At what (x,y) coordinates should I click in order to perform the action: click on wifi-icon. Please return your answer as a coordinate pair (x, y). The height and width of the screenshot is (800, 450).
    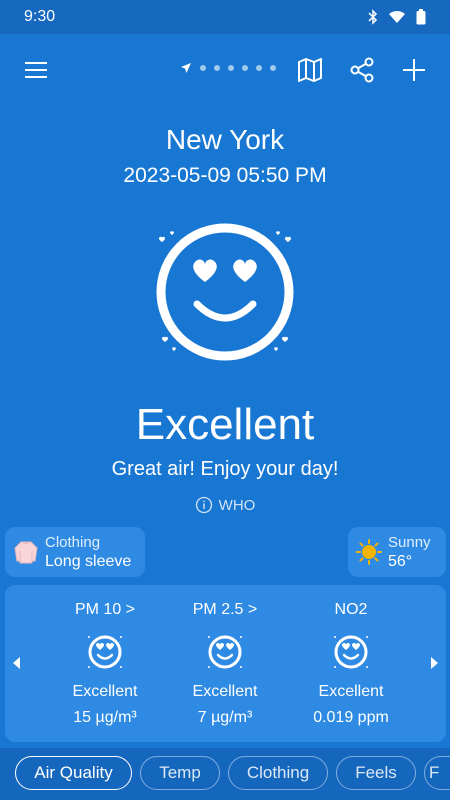
    Looking at the image, I should click on (397, 16).